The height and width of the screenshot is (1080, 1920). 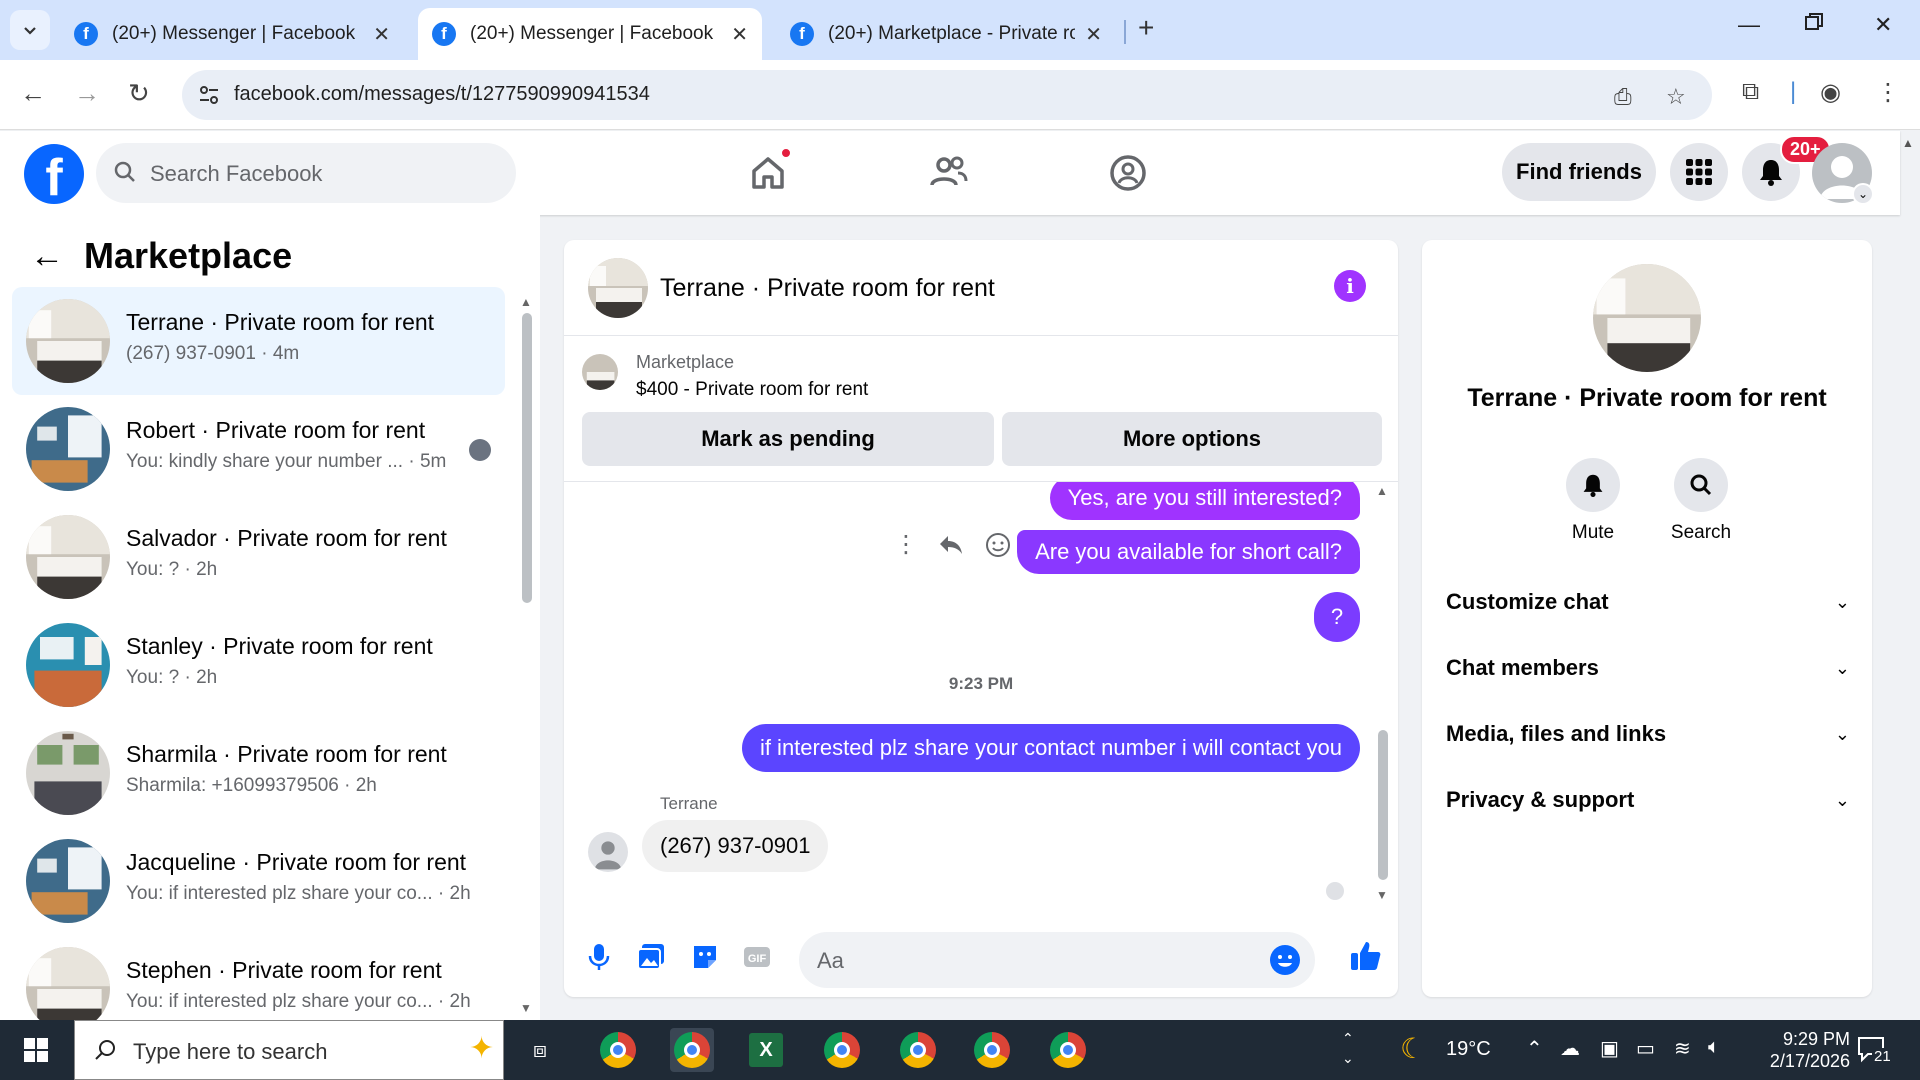 What do you see at coordinates (651, 957) in the screenshot?
I see `photo-icon` at bounding box center [651, 957].